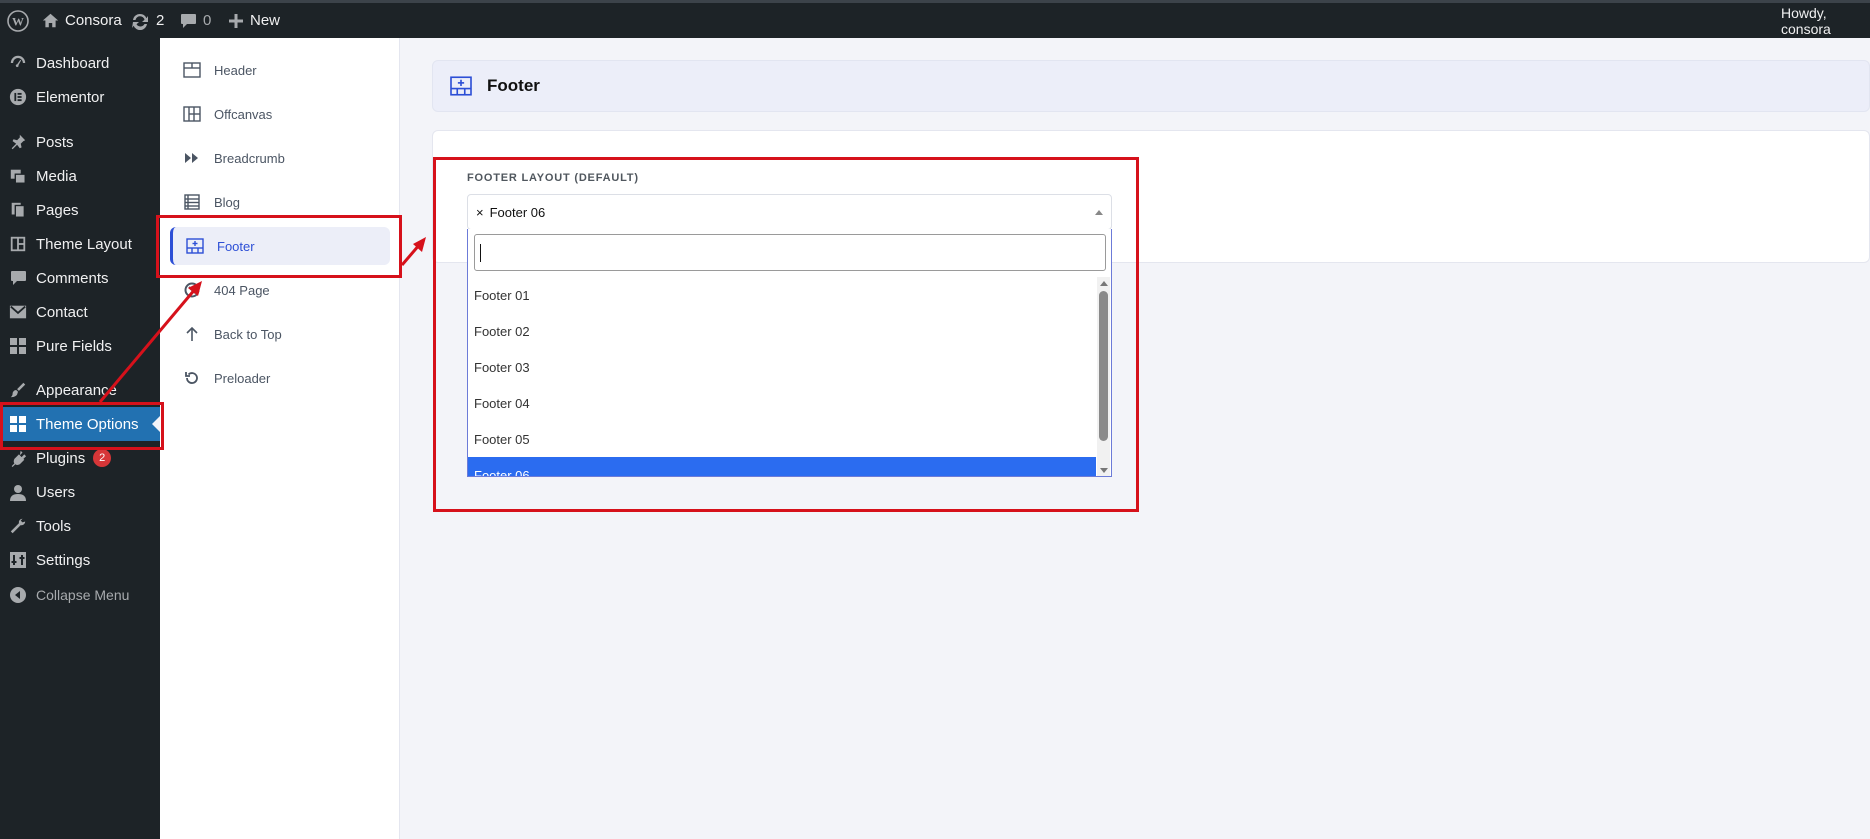  Describe the element at coordinates (80, 142) in the screenshot. I see `menu-posts: Posts` at that location.